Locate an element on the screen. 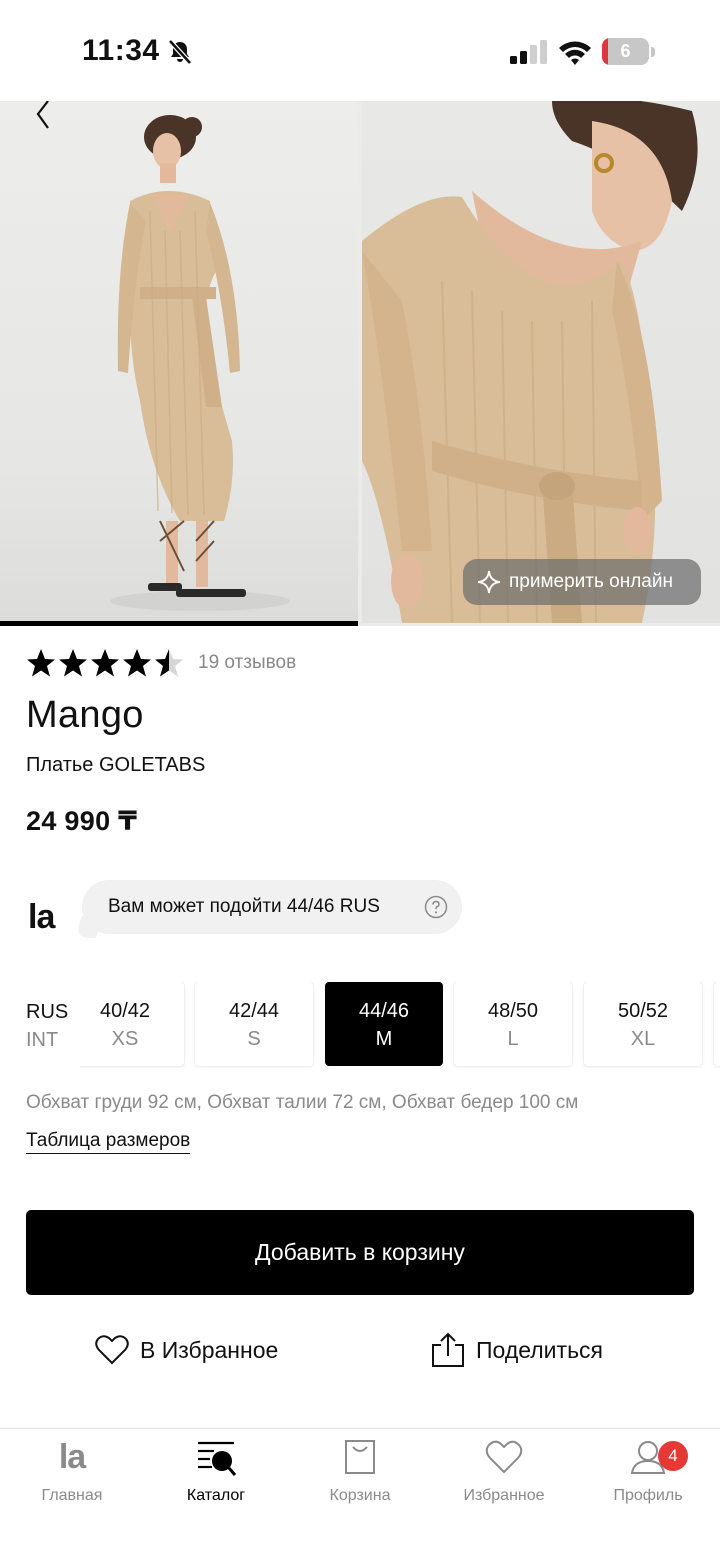 The height and width of the screenshot is (1564, 720). la-logo: la is located at coordinates (41, 917).